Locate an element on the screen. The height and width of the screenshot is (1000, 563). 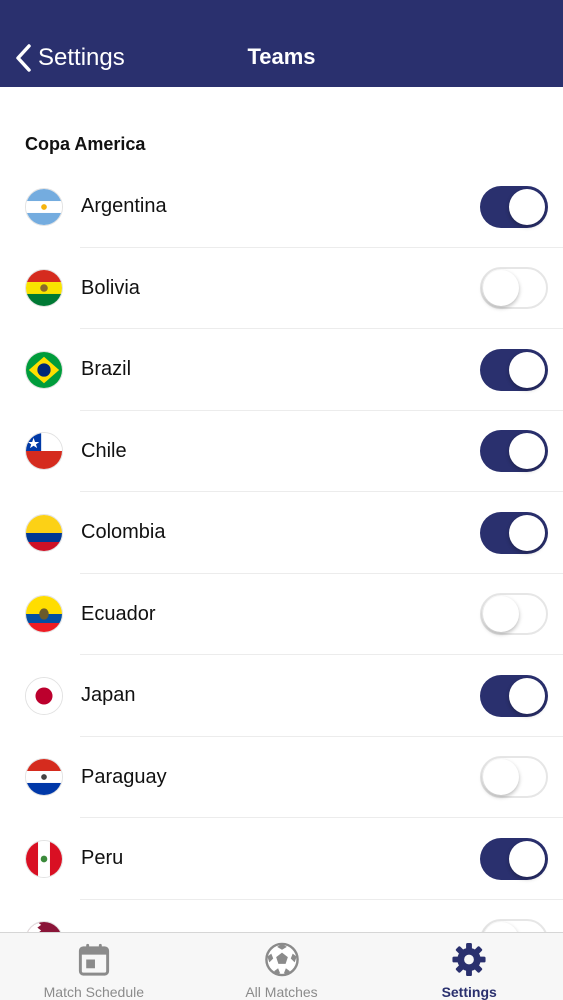
team-row-chile: Chile is located at coordinates (281, 452).